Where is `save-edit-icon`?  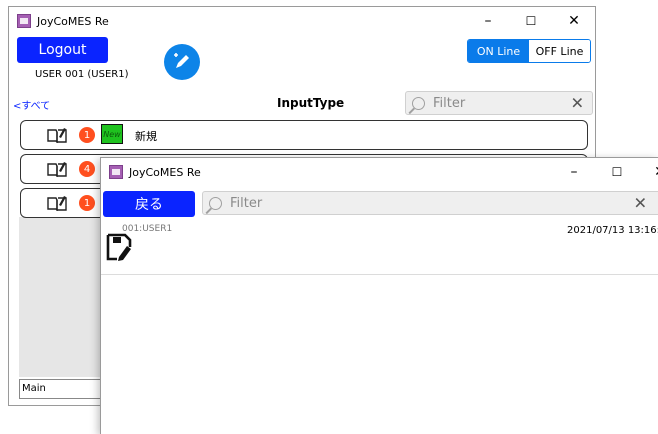
save-edit-icon is located at coordinates (119, 247).